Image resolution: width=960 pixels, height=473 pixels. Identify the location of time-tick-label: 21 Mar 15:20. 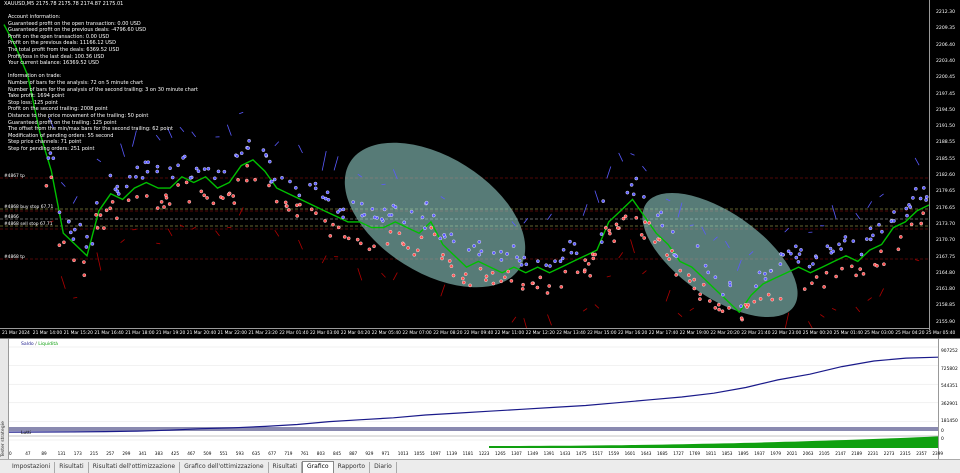
(78, 333).